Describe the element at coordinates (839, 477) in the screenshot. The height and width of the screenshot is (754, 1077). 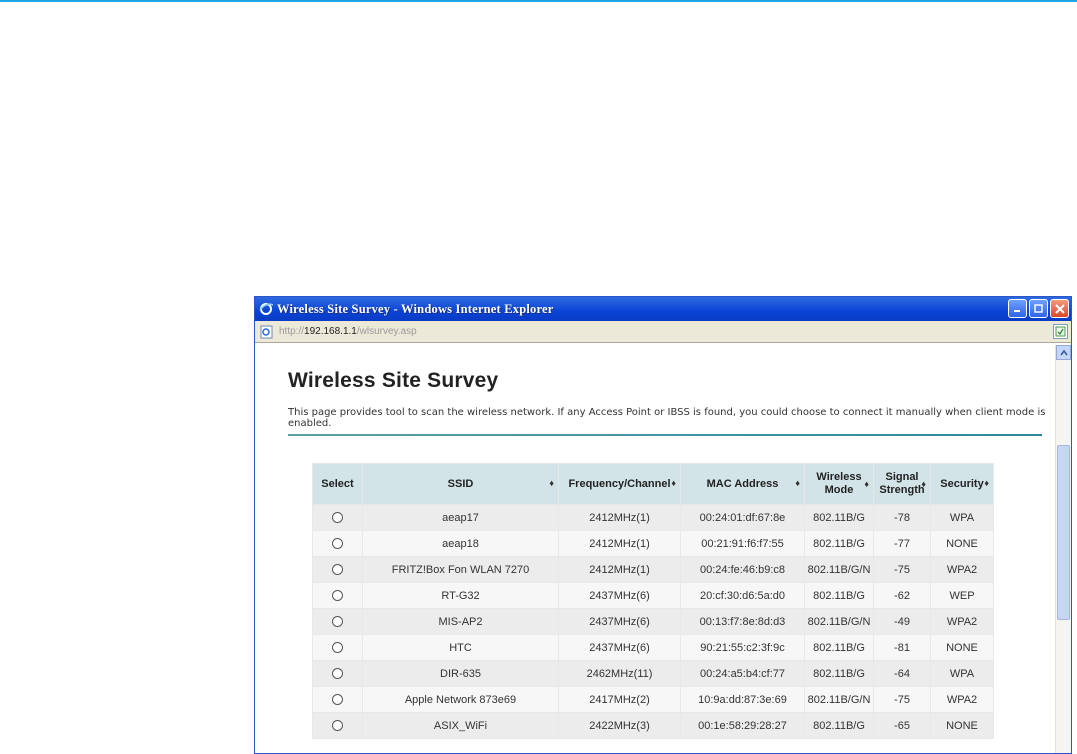
I see `header-mode-line1: Wireless` at that location.